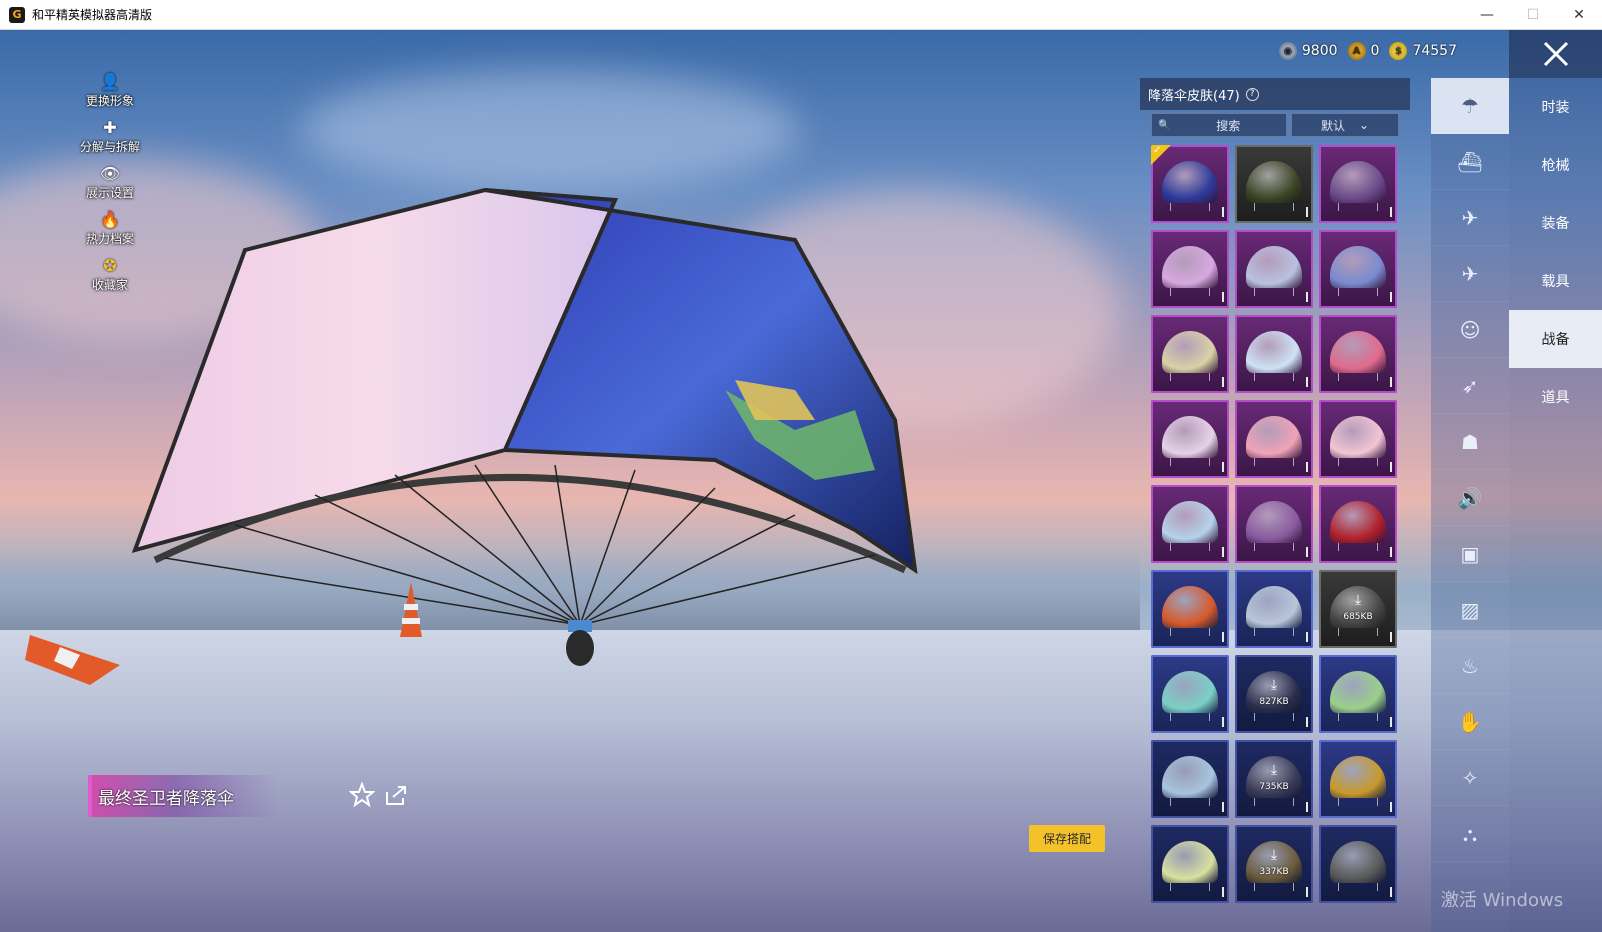 The width and height of the screenshot is (1602, 932). I want to click on drone-icon: ✈, so click(1470, 218).